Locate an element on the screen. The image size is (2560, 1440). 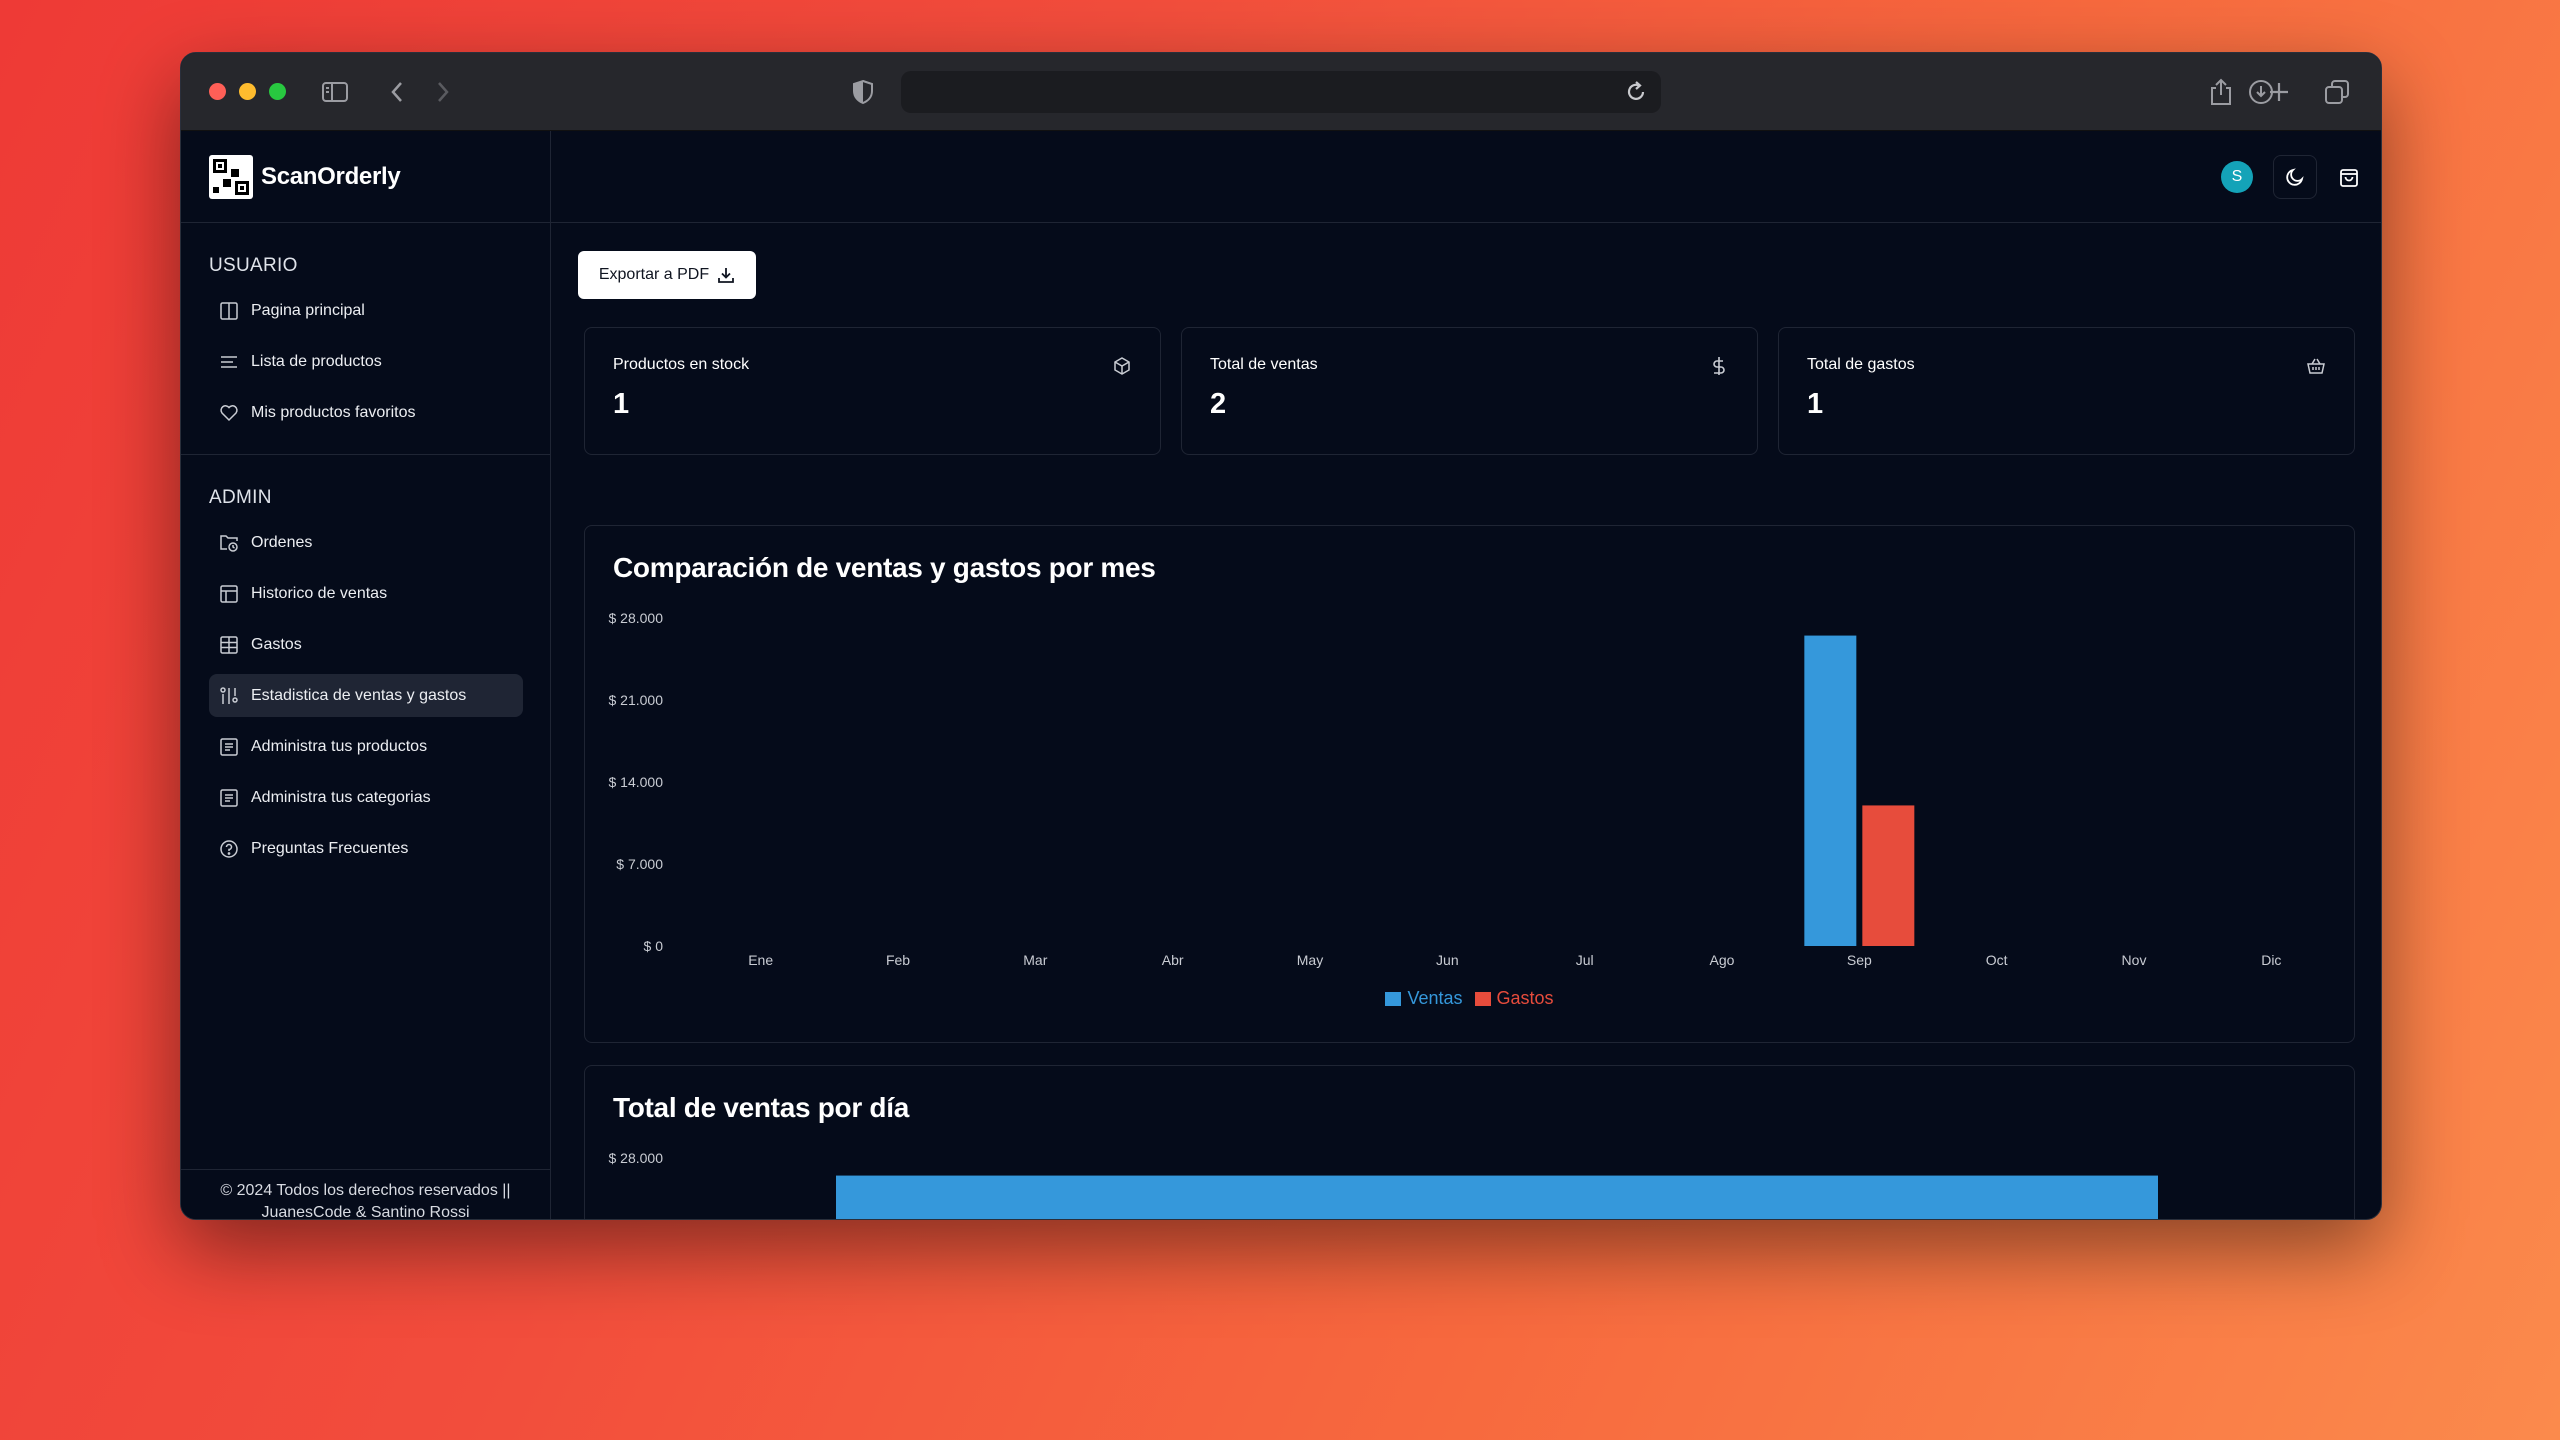
sidebar-toggle-icon is located at coordinates (335, 92).